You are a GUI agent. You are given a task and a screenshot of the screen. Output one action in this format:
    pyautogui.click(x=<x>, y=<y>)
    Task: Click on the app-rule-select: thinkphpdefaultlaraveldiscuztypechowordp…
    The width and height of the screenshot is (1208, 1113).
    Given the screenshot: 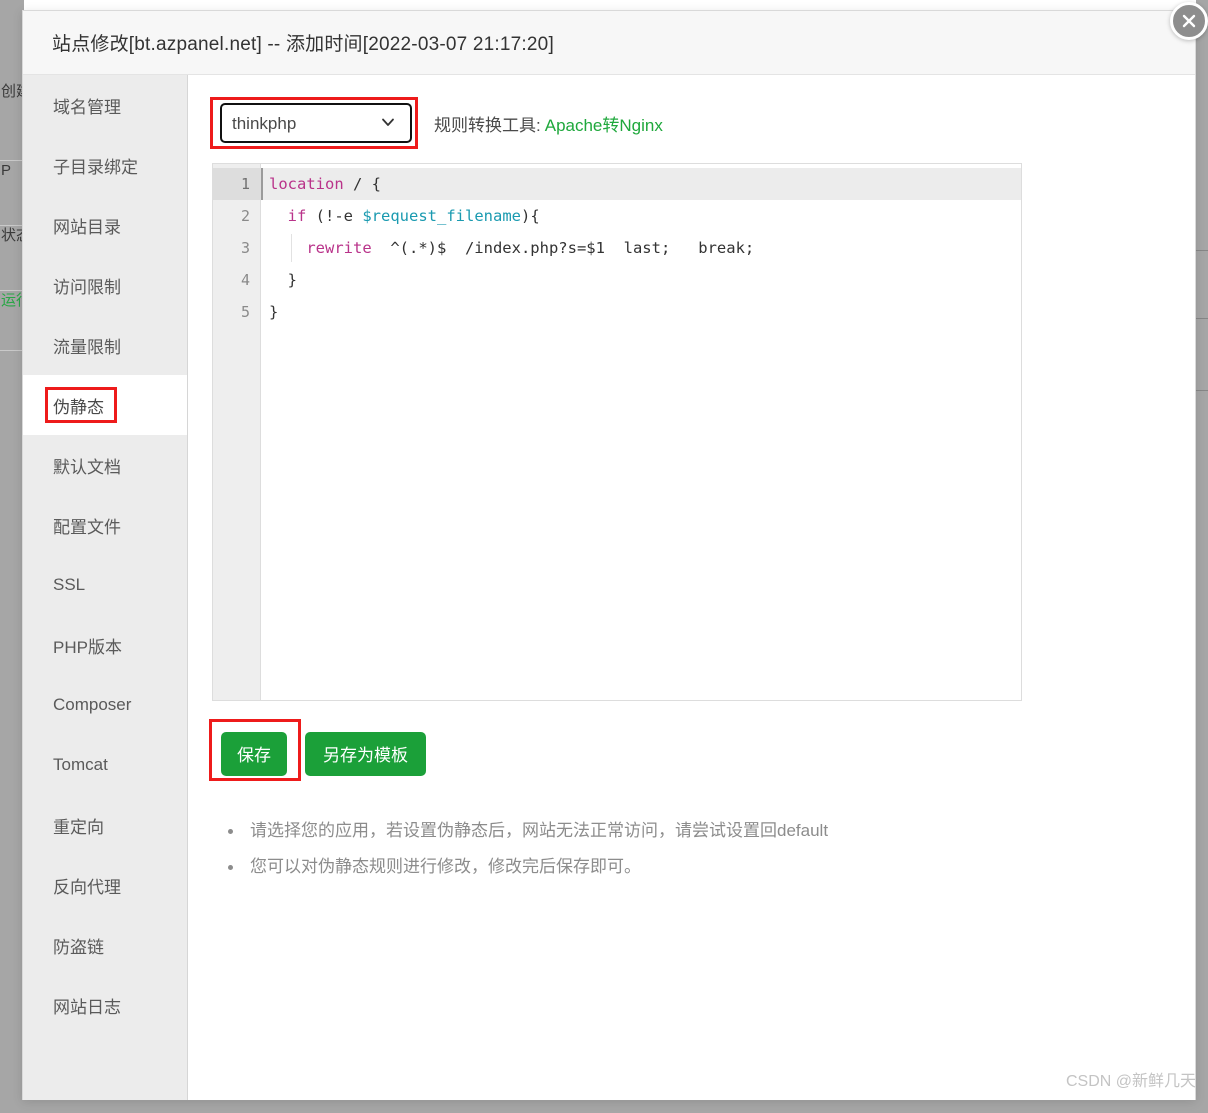 What is the action you would take?
    pyautogui.click(x=316, y=123)
    